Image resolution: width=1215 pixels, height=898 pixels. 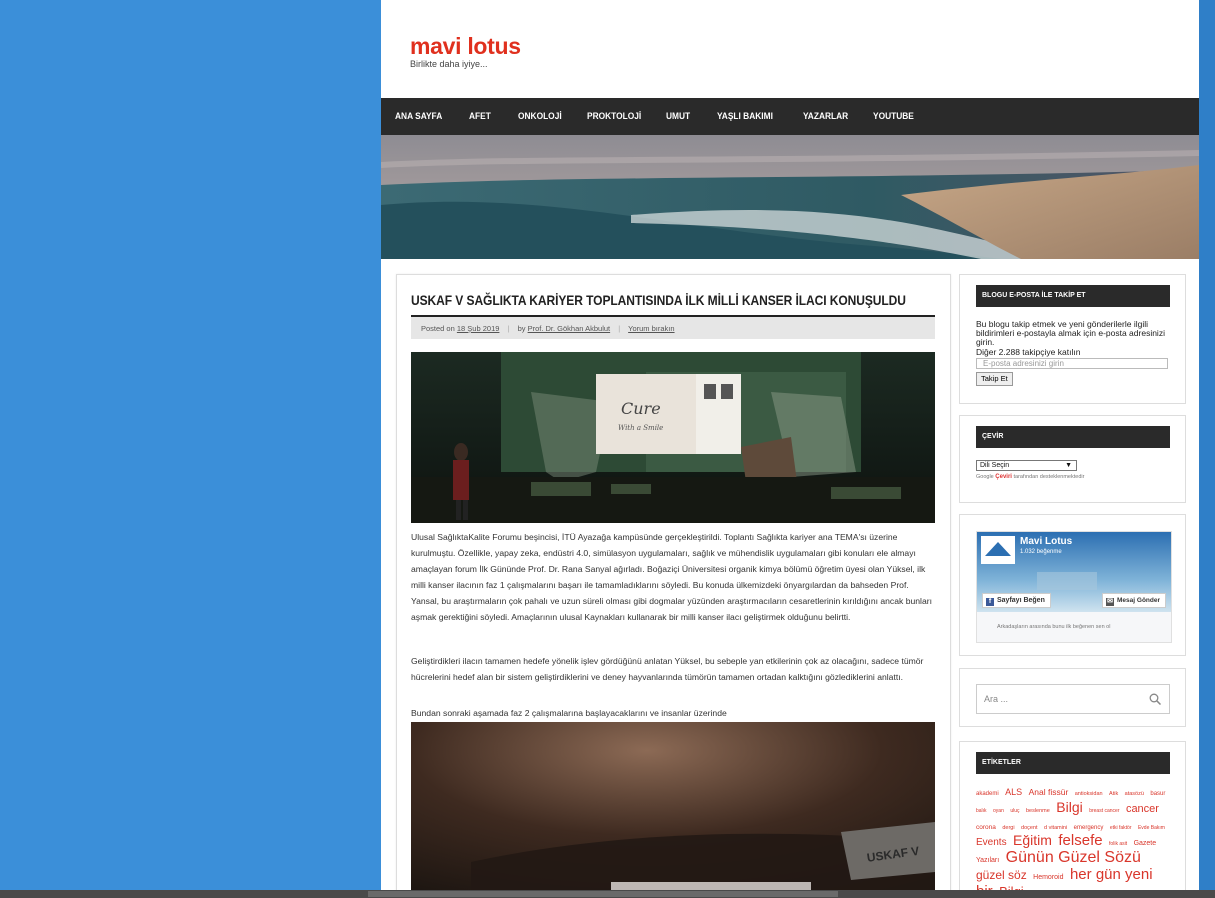 What do you see at coordinates (1118, 844) in the screenshot?
I see `tag-link: folik asit` at bounding box center [1118, 844].